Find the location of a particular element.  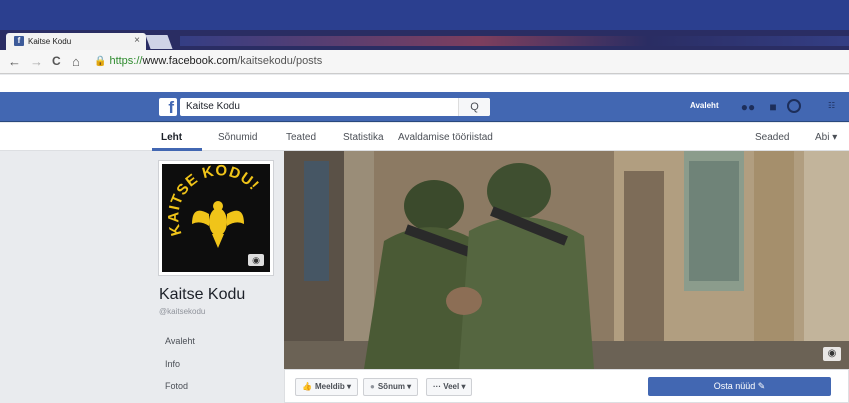

toolbar-gap is located at coordinates (424, 83).